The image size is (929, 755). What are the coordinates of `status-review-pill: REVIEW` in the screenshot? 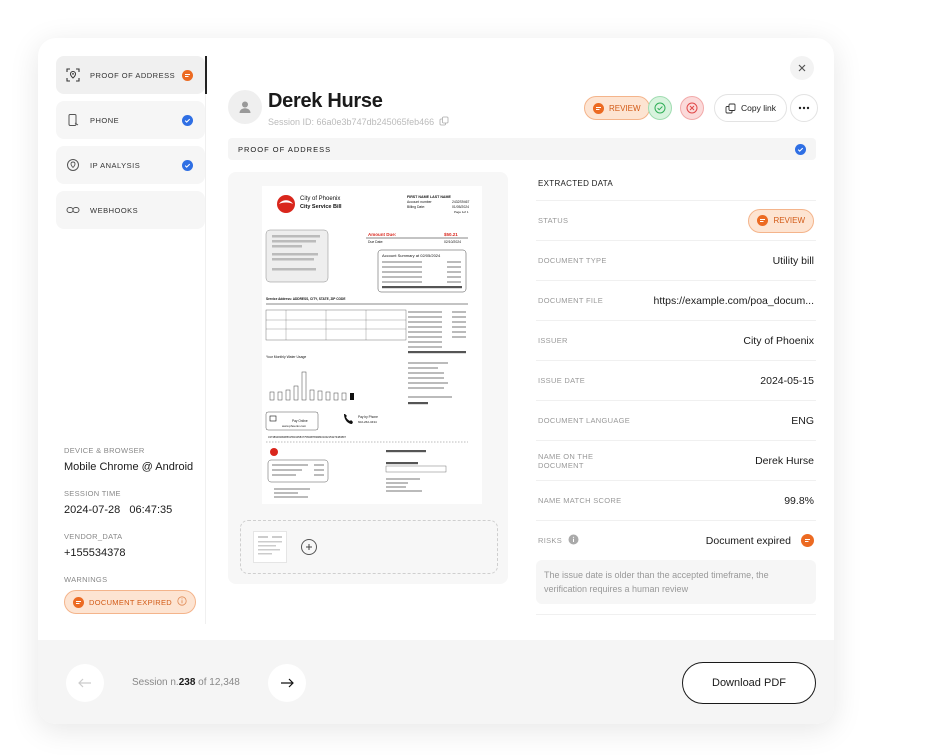 It's located at (781, 220).